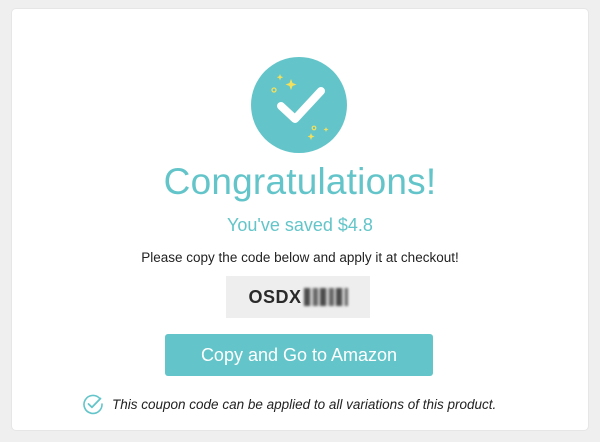  I want to click on savings-text: You've saved $4.8, so click(300, 225).